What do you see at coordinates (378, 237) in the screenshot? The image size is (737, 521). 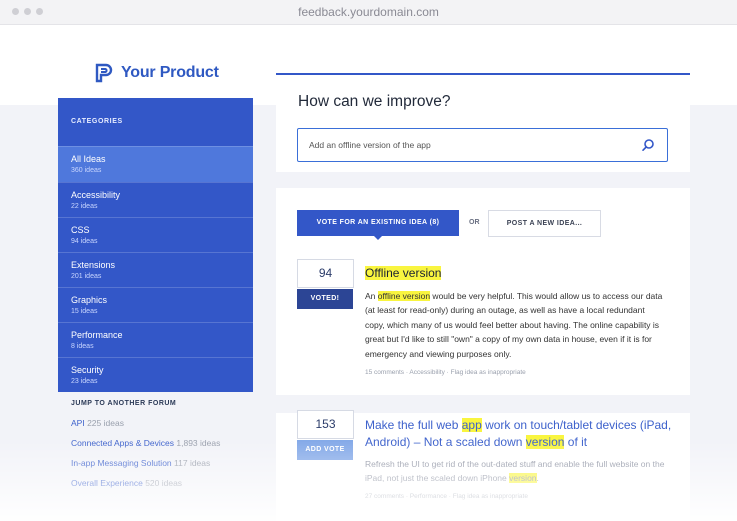 I see `active-tab-caret` at bounding box center [378, 237].